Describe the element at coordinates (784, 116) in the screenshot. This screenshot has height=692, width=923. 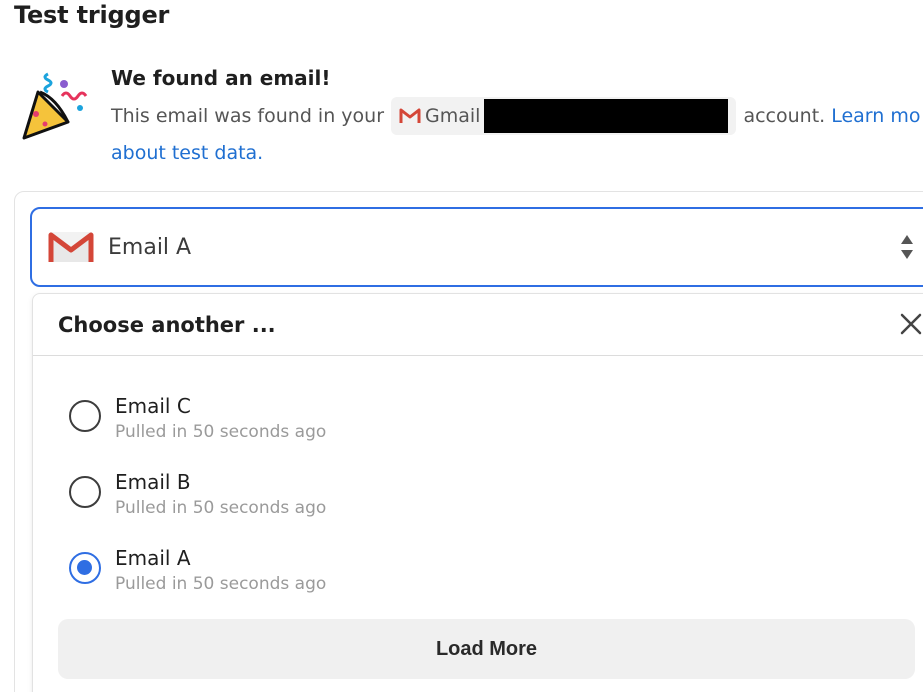
I see `found-desc-text-after: account.` at that location.